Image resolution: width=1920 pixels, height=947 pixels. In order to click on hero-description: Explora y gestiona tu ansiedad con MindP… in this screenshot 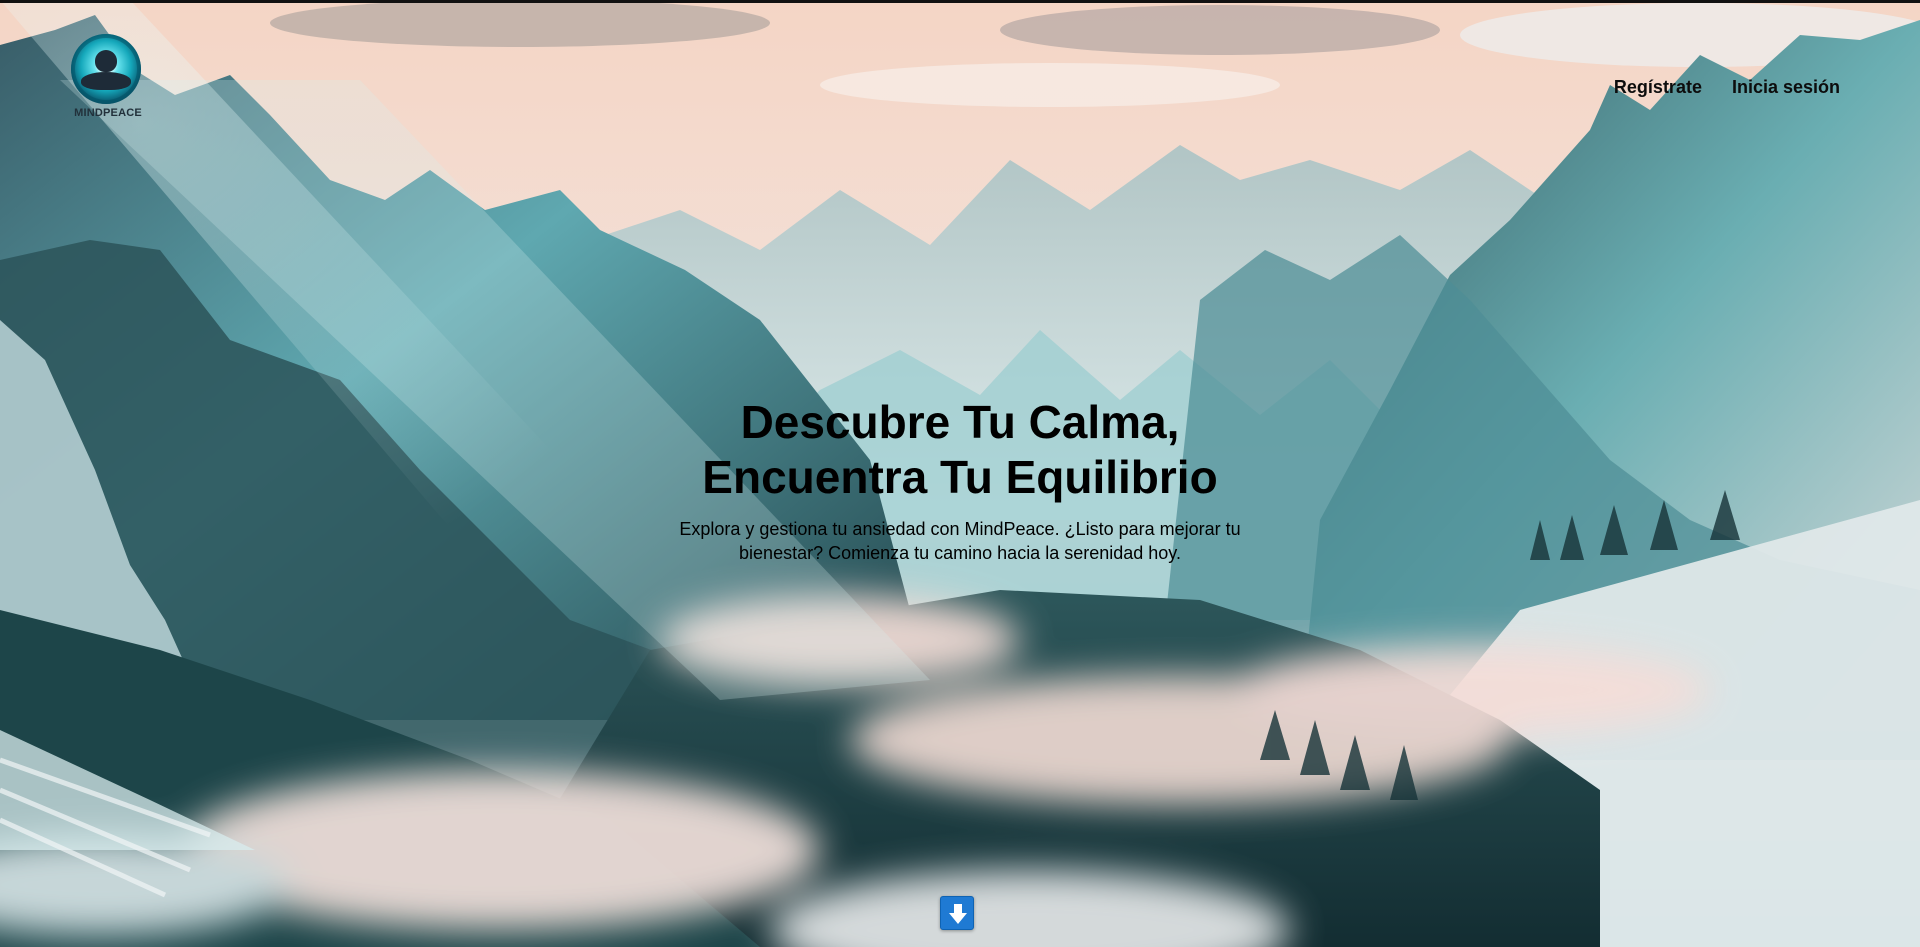, I will do `click(960, 541)`.